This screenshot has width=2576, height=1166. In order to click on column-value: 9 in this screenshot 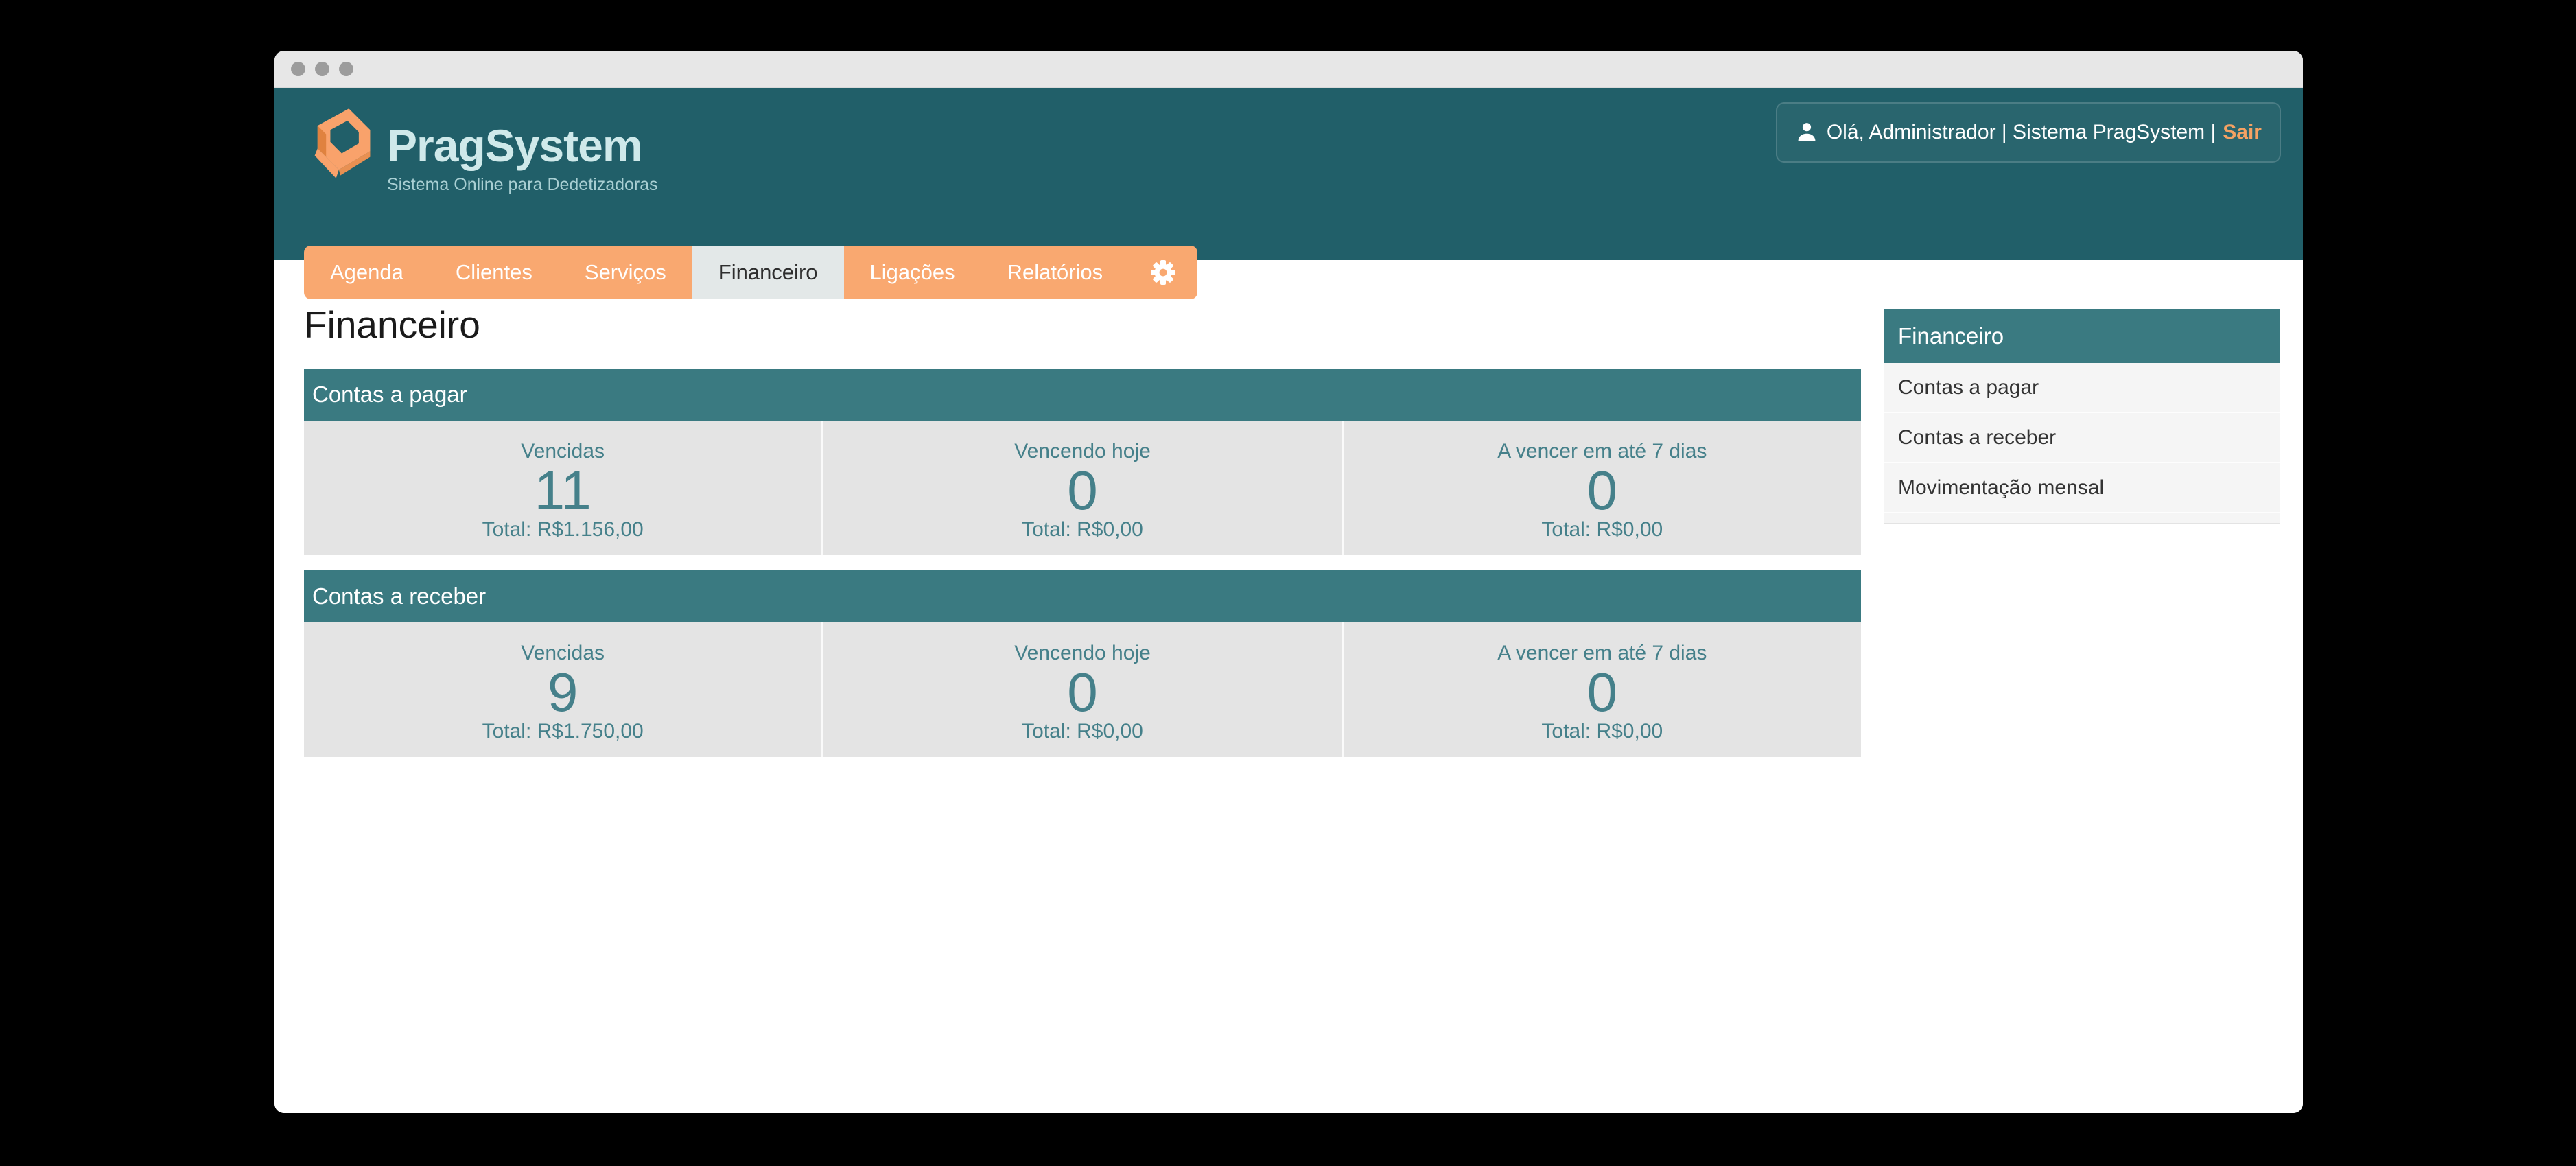, I will do `click(562, 693)`.